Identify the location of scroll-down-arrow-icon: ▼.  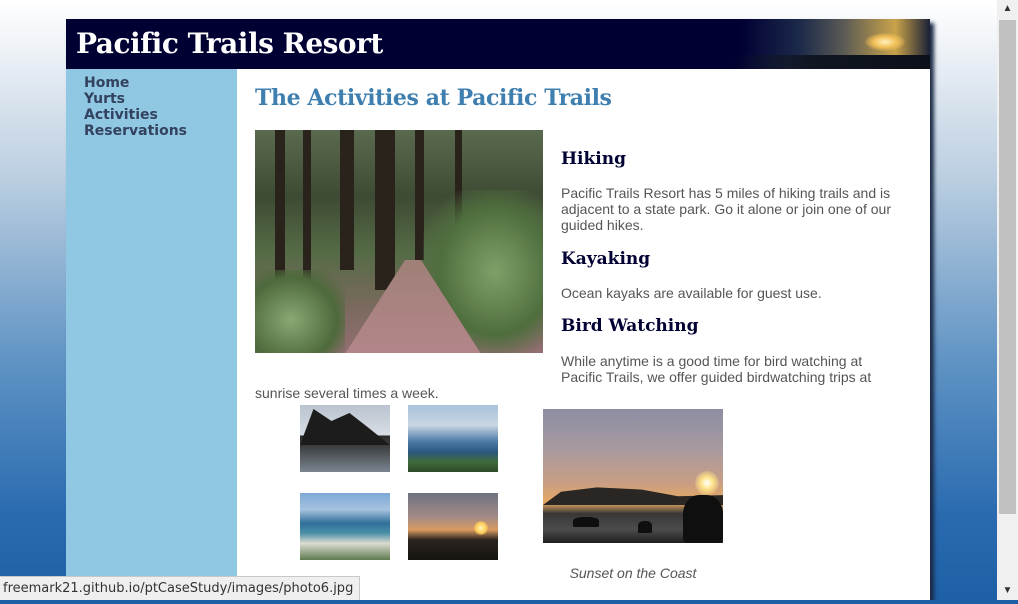
(1007, 591).